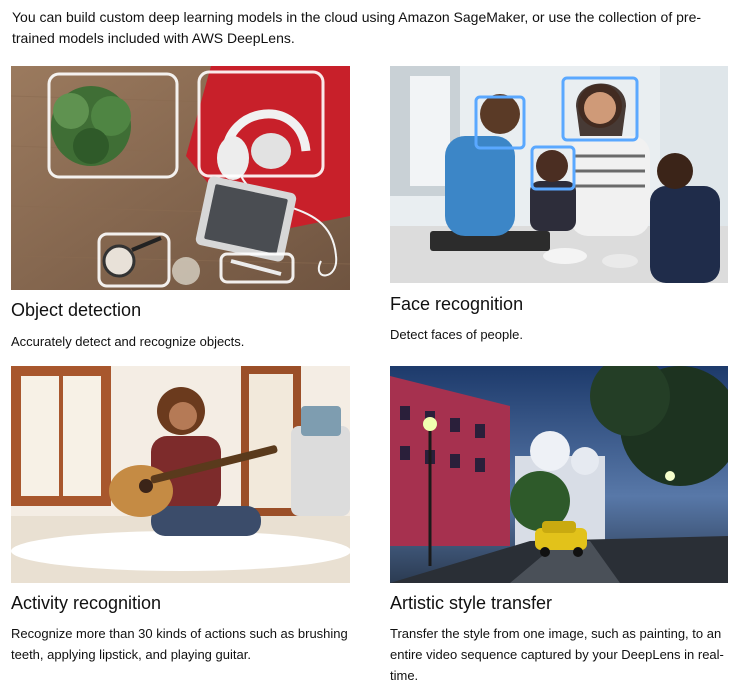 The width and height of the screenshot is (737, 691). I want to click on card-description: Accurately detect and recognize objects., so click(128, 341).